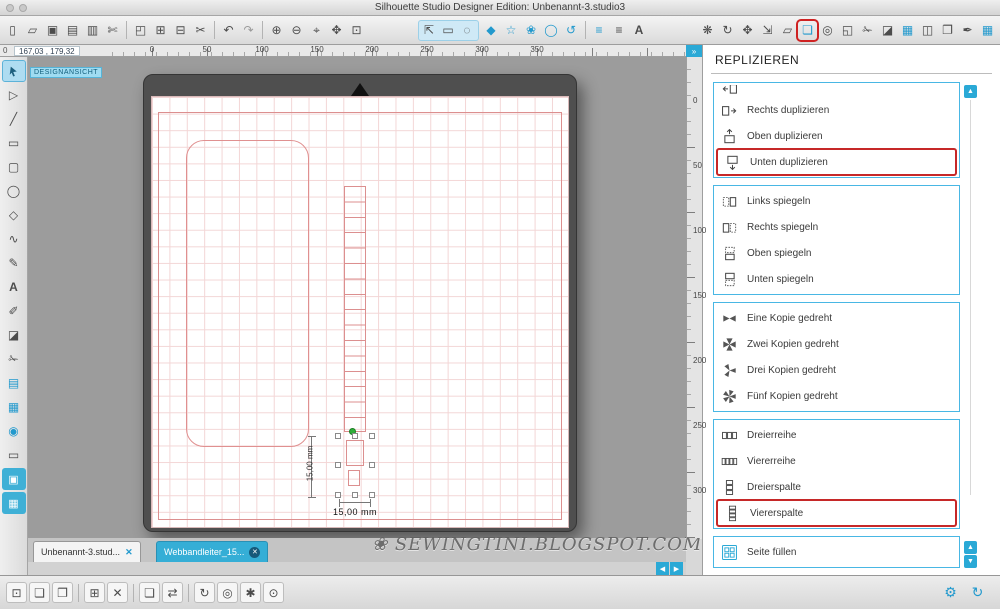 The image size is (1000, 609). What do you see at coordinates (14, 455) in the screenshot?
I see `window-tool-icon: ▭` at bounding box center [14, 455].